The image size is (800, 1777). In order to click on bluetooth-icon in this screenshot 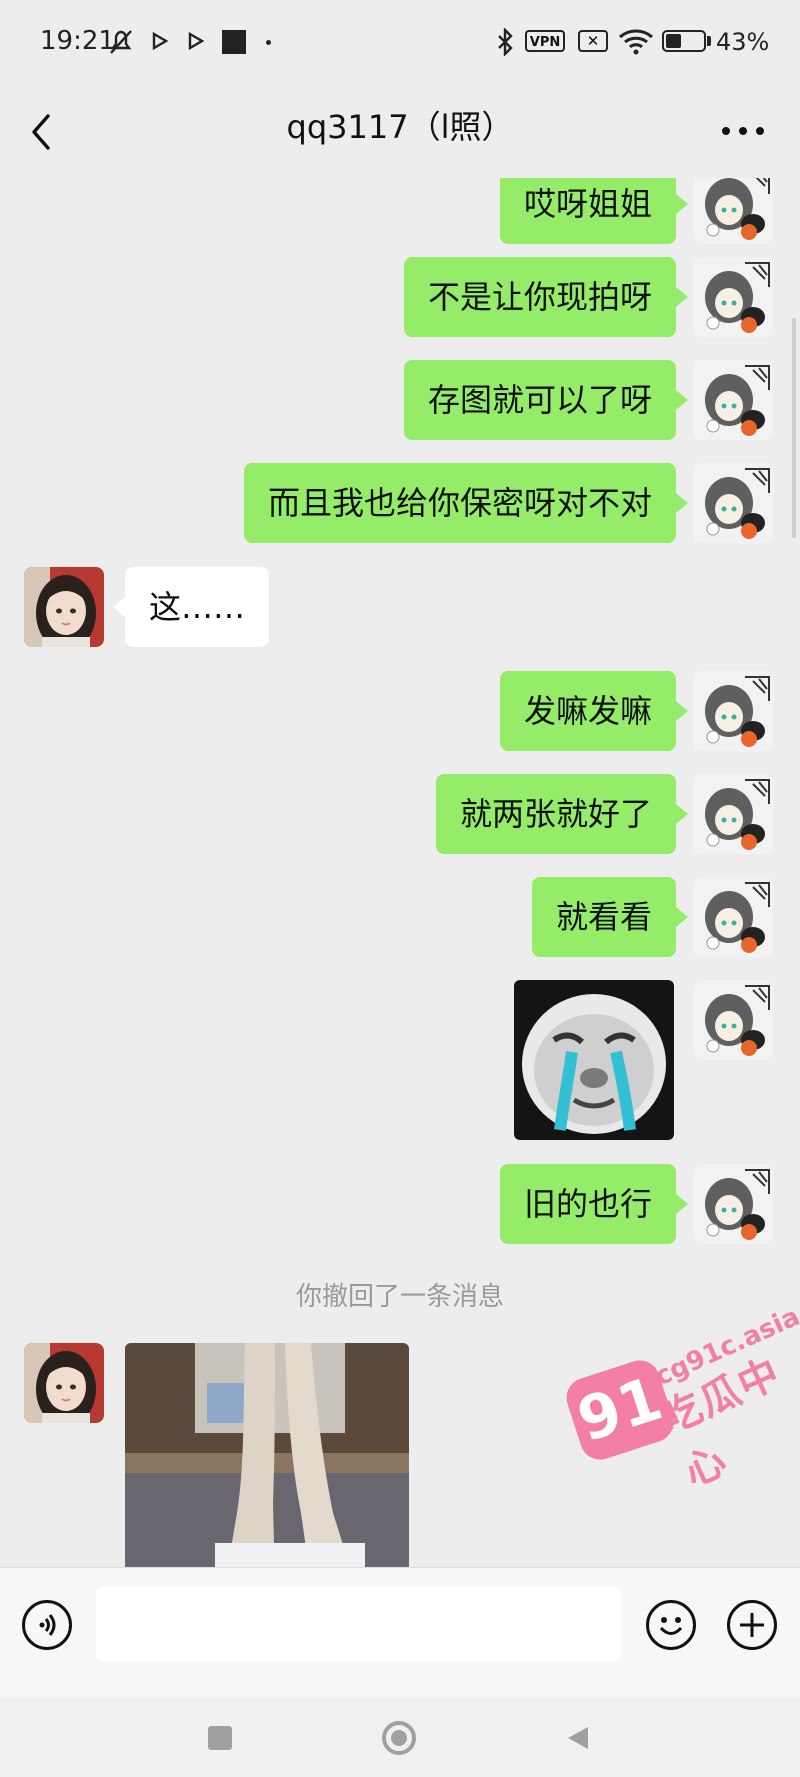, I will do `click(505, 42)`.